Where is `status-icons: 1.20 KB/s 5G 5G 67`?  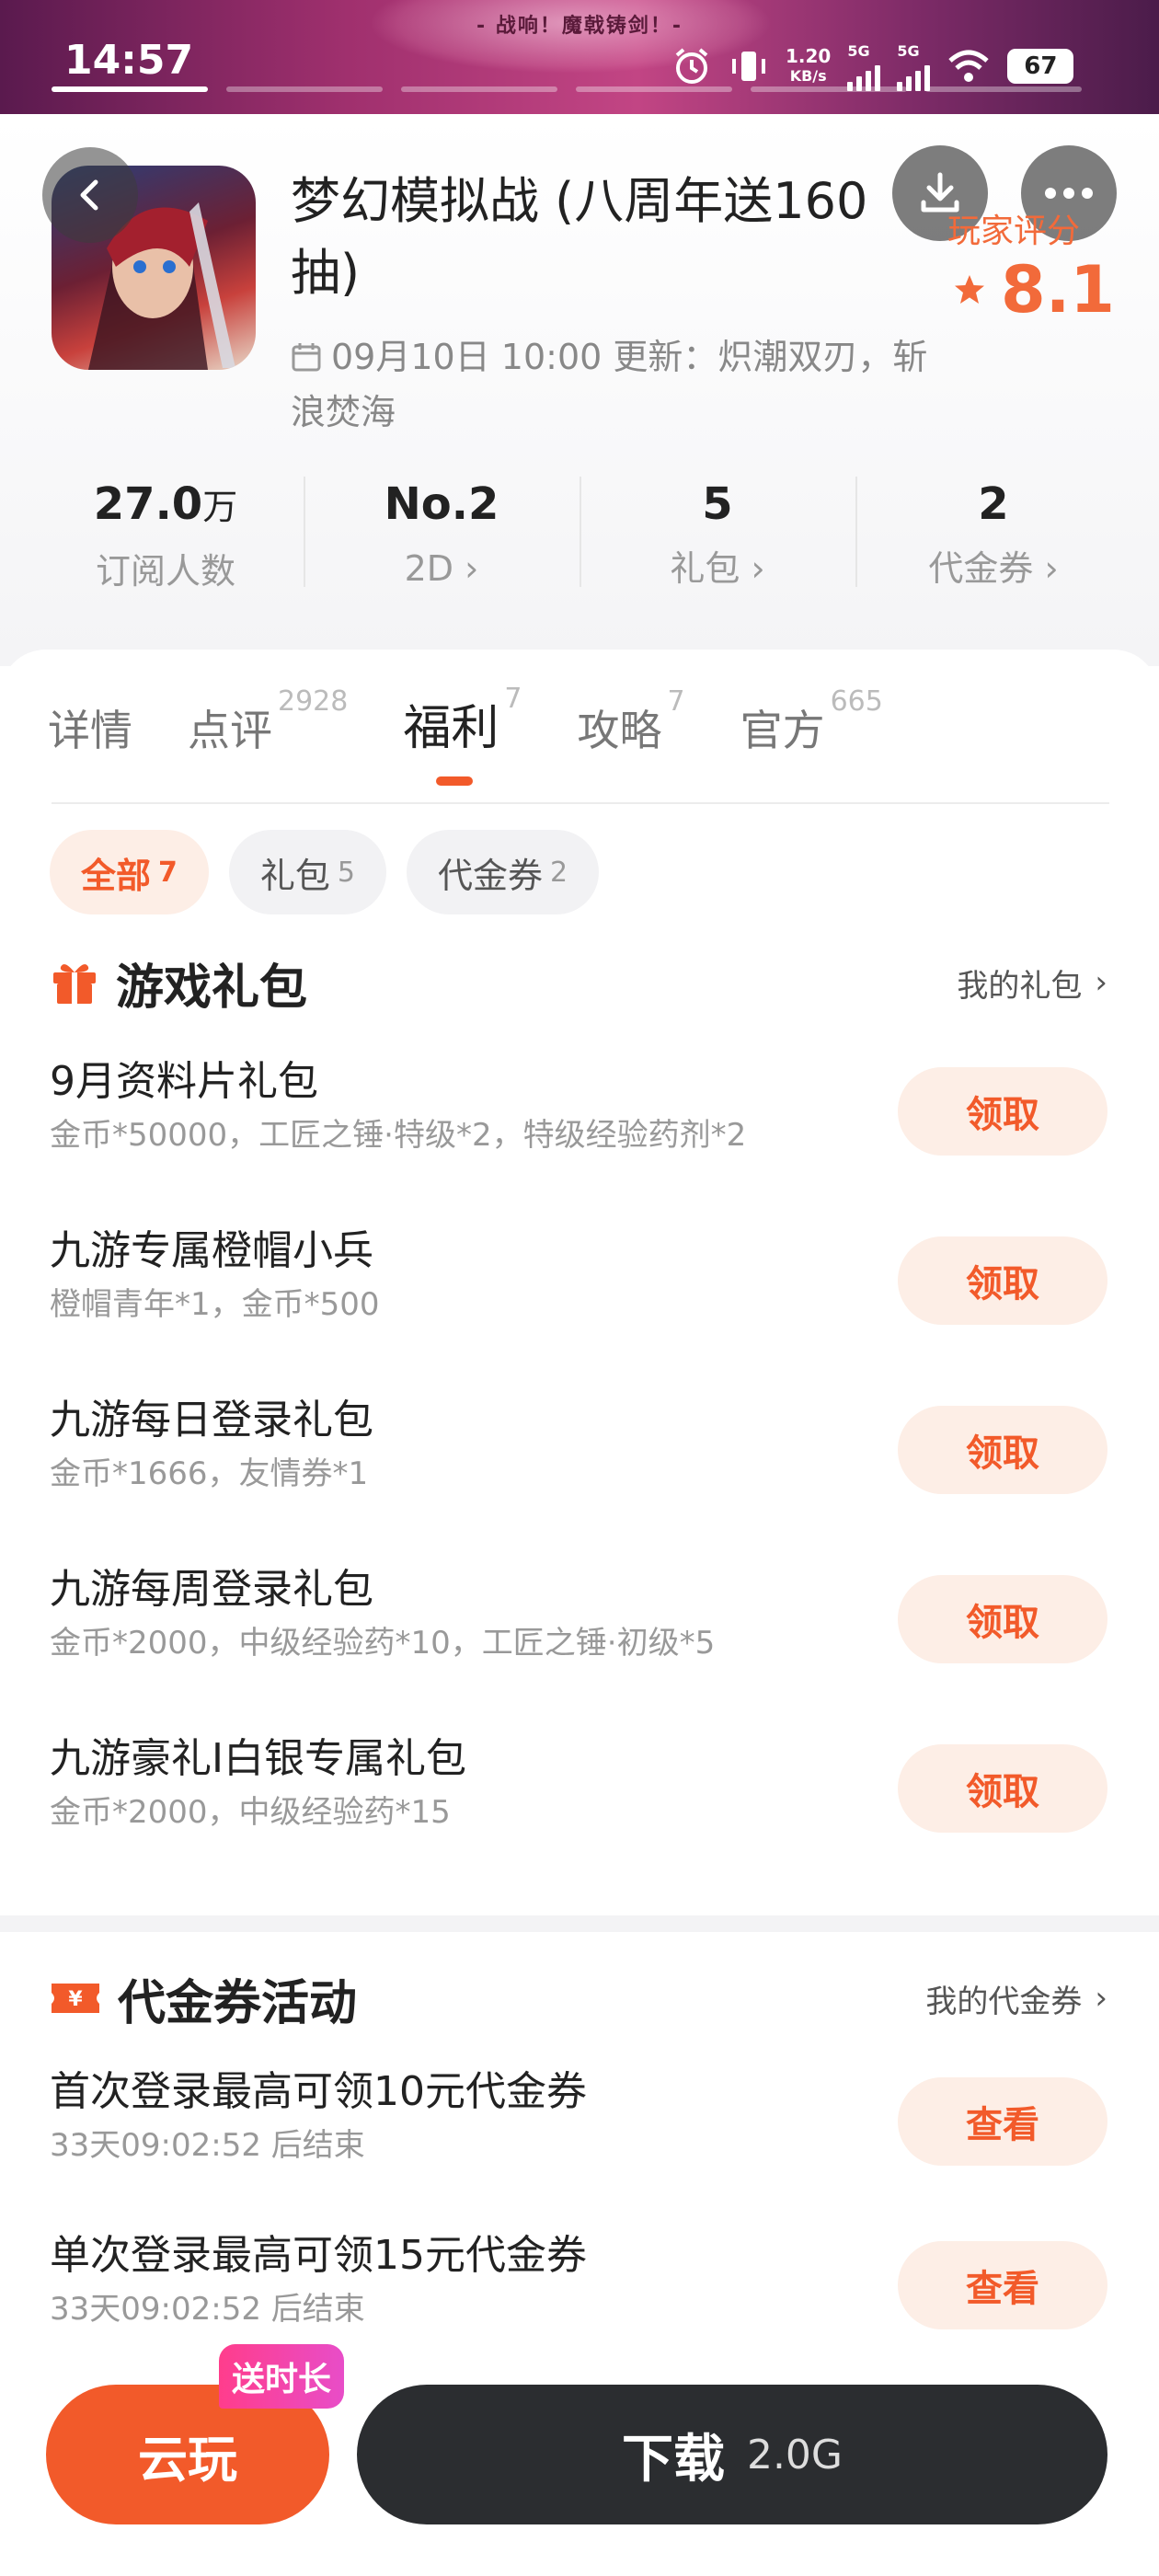 status-icons: 1.20 KB/s 5G 5G 67 is located at coordinates (872, 66).